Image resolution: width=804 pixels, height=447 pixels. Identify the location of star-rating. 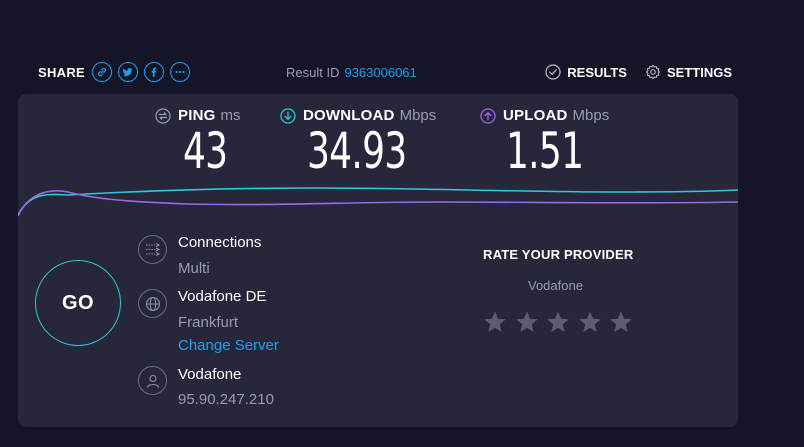
(562, 322).